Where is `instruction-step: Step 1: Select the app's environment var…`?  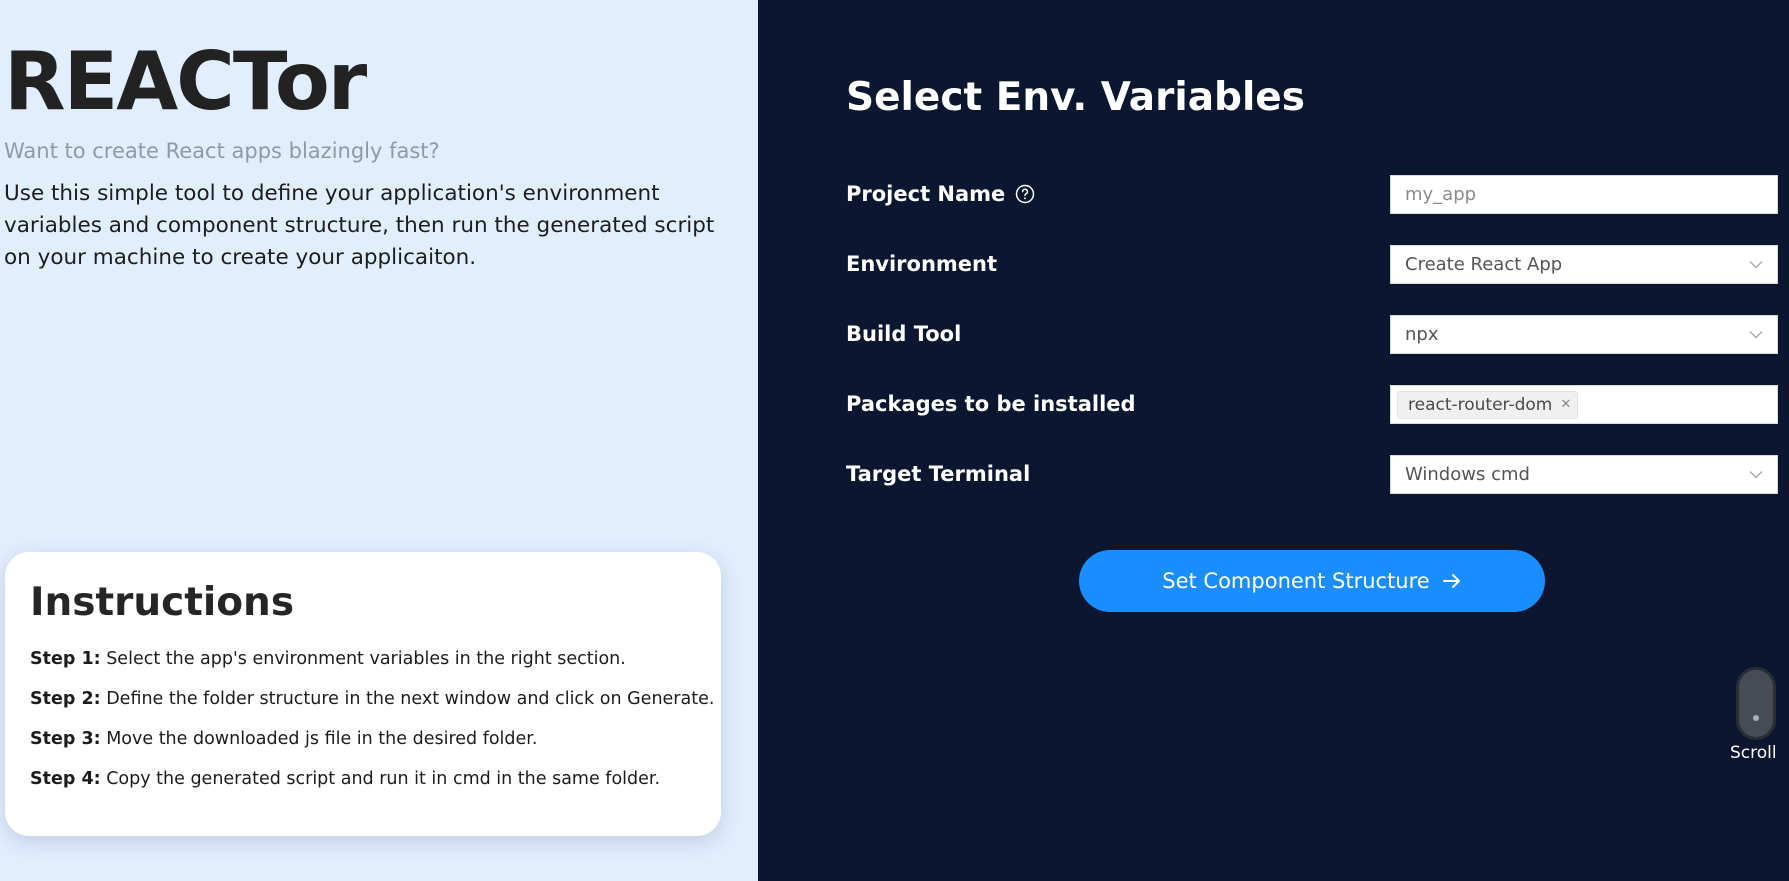
instruction-step: Step 1: Select the app's environment var… is located at coordinates (328, 659).